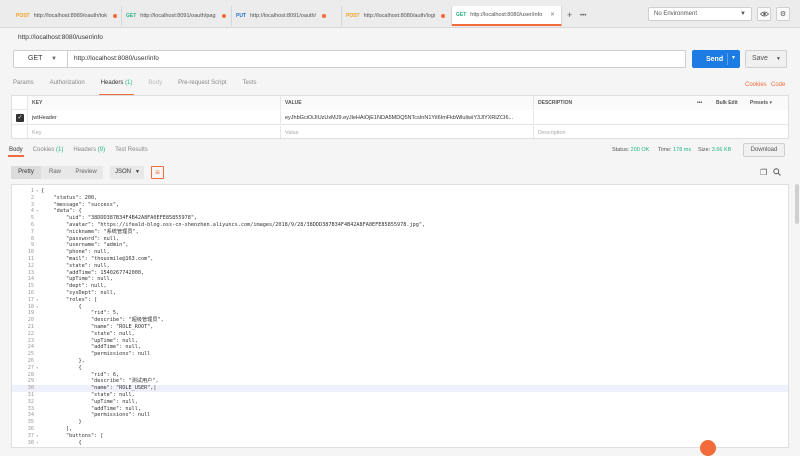 The width and height of the screenshot is (800, 456). What do you see at coordinates (613, 103) in the screenshot?
I see `col-description: DESCRIPTION` at bounding box center [613, 103].